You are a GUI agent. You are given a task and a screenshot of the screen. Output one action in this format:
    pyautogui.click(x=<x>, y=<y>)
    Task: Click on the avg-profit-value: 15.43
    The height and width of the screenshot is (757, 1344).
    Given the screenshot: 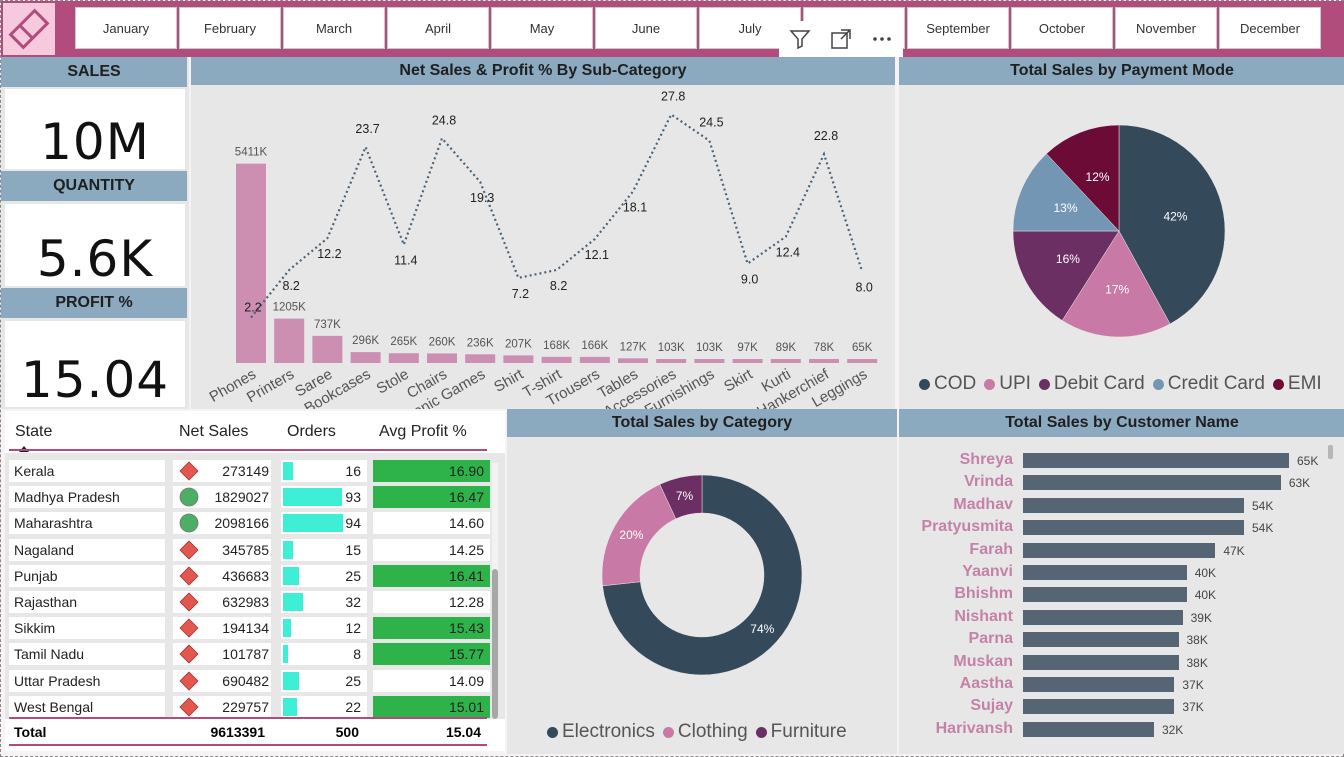 What is the action you would take?
    pyautogui.click(x=466, y=628)
    